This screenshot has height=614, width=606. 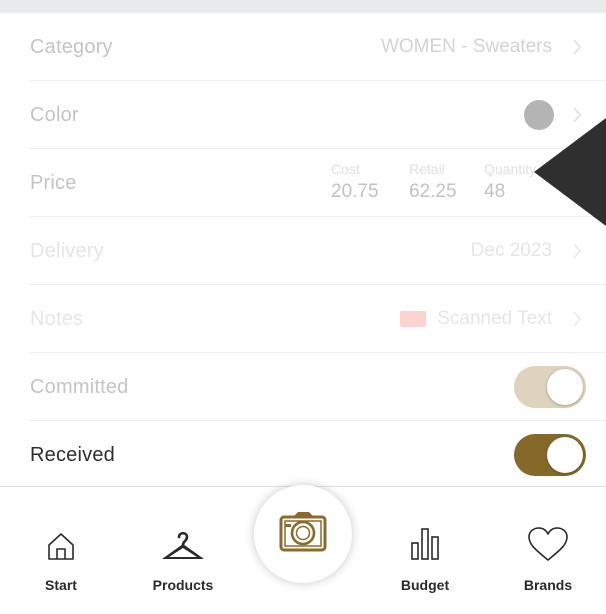 What do you see at coordinates (303, 115) in the screenshot?
I see `color-row: Color` at bounding box center [303, 115].